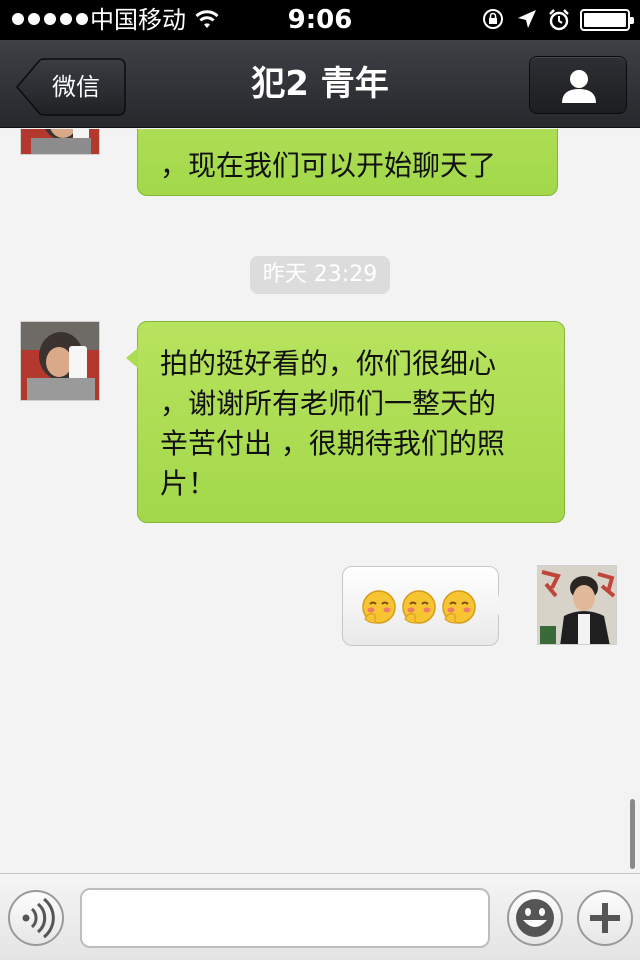 This screenshot has height=960, width=640. Describe the element at coordinates (559, 20) in the screenshot. I see `alarm-icon` at that location.